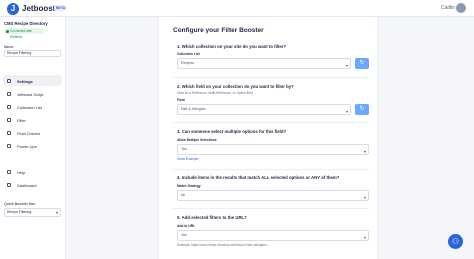  I want to click on refresh-fields-button: ↻, so click(362, 109).